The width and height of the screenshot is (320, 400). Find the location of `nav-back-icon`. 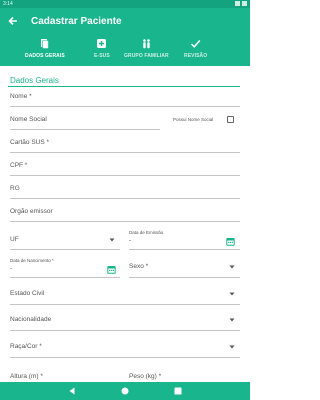

nav-back-icon is located at coordinates (72, 391).